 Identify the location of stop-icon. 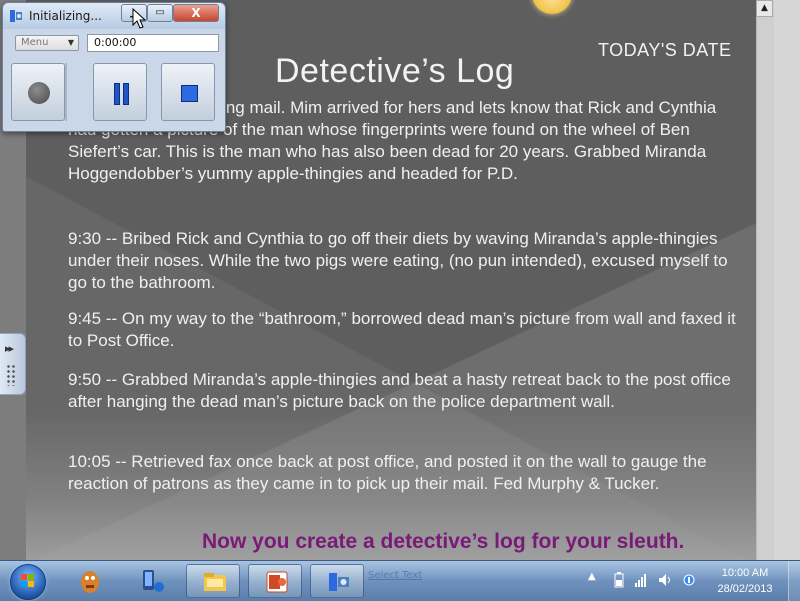
(189, 93).